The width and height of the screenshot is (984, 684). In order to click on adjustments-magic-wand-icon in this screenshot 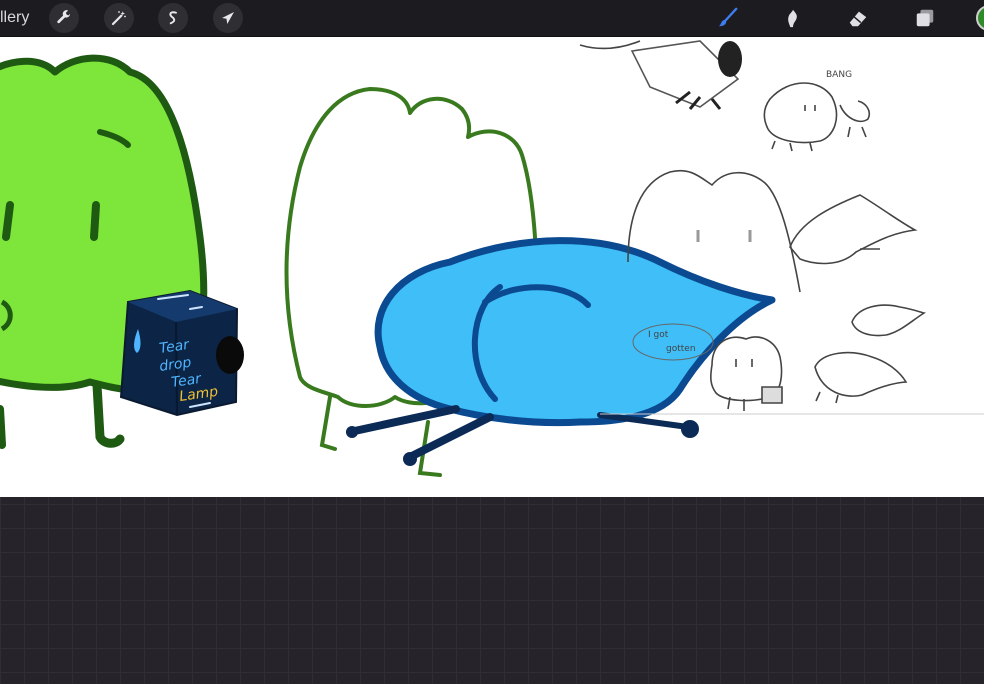, I will do `click(119, 18)`.